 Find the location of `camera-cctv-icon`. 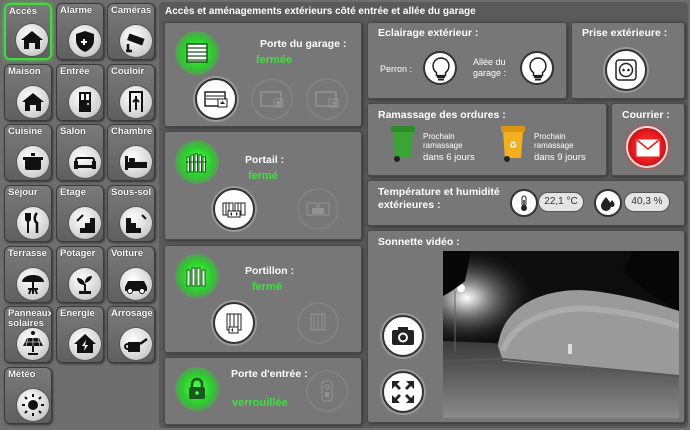

camera-cctv-icon is located at coordinates (136, 41).